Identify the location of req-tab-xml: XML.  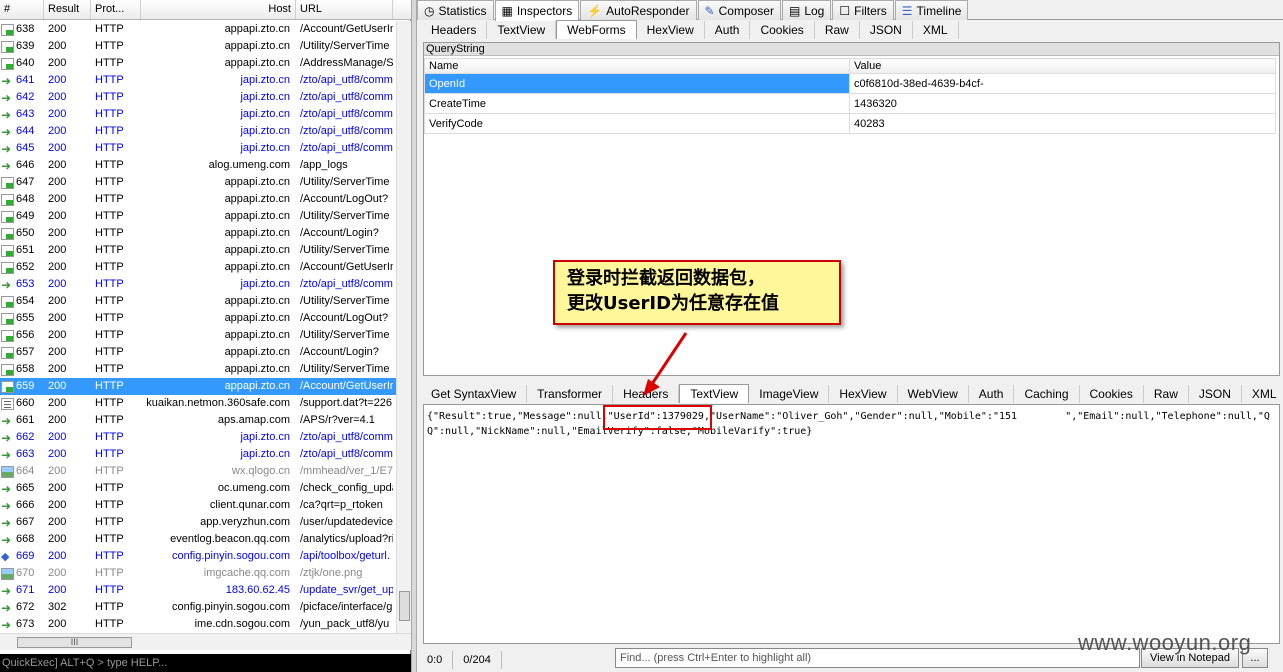
(936, 30).